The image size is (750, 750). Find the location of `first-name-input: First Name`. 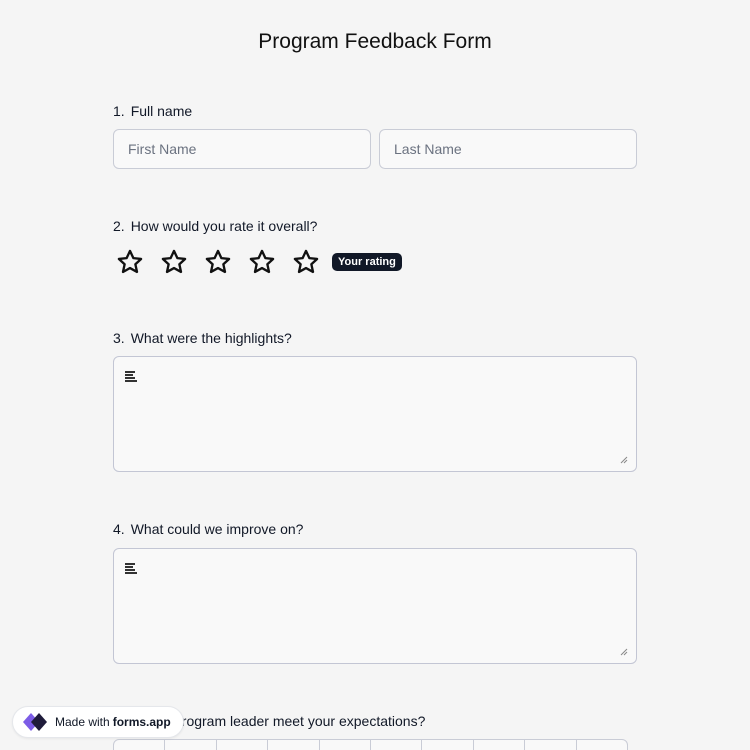

first-name-input: First Name is located at coordinates (242, 149).